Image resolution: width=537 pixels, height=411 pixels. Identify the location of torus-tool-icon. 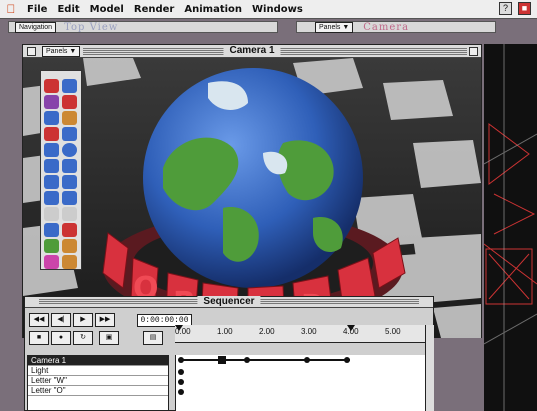
(51, 182).